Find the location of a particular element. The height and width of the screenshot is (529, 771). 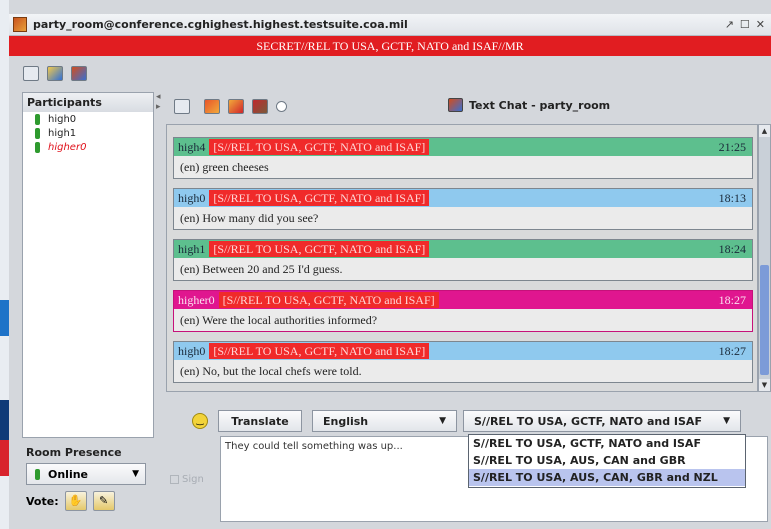

participant-name: high0 is located at coordinates (62, 119).